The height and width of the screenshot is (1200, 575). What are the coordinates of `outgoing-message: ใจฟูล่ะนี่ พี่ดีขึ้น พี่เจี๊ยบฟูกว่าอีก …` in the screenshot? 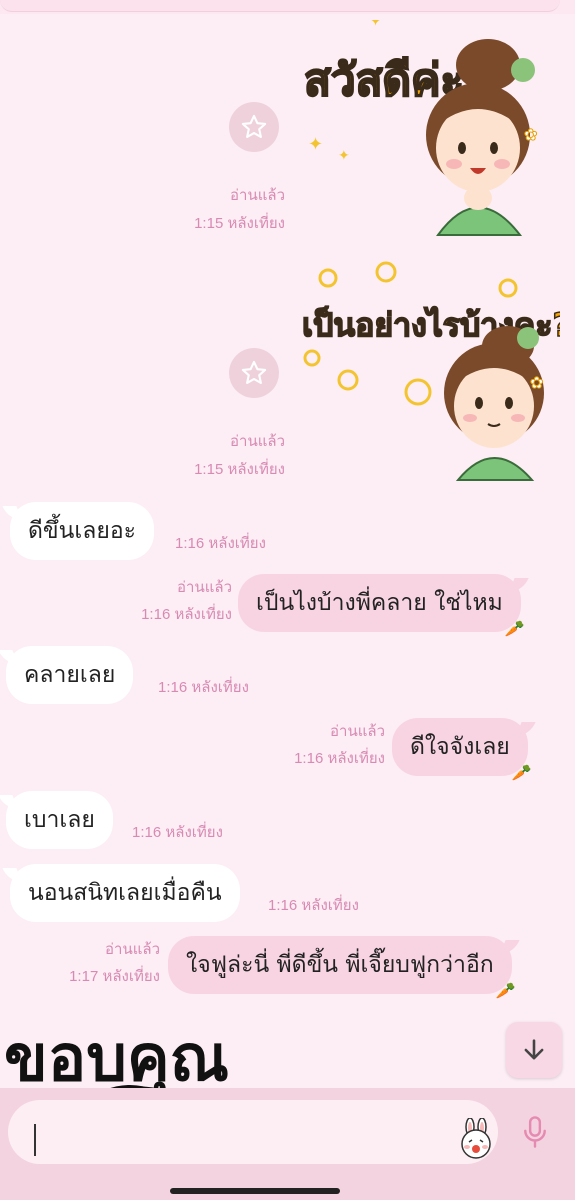 It's located at (344, 968).